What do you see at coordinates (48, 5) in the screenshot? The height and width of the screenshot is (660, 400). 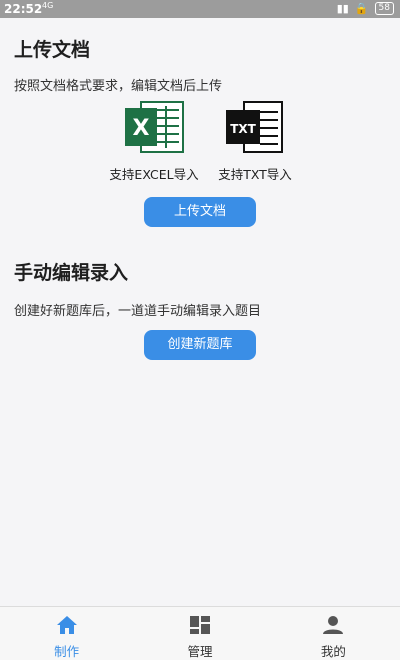 I see `network-indicator: 4G` at bounding box center [48, 5].